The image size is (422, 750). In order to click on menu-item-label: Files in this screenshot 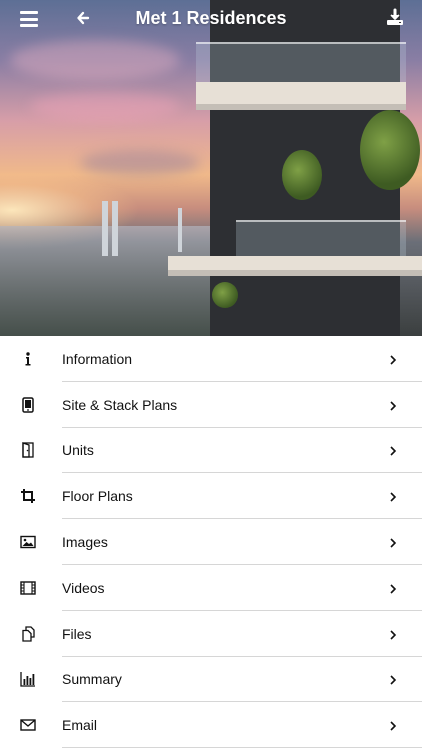, I will do `click(77, 633)`.